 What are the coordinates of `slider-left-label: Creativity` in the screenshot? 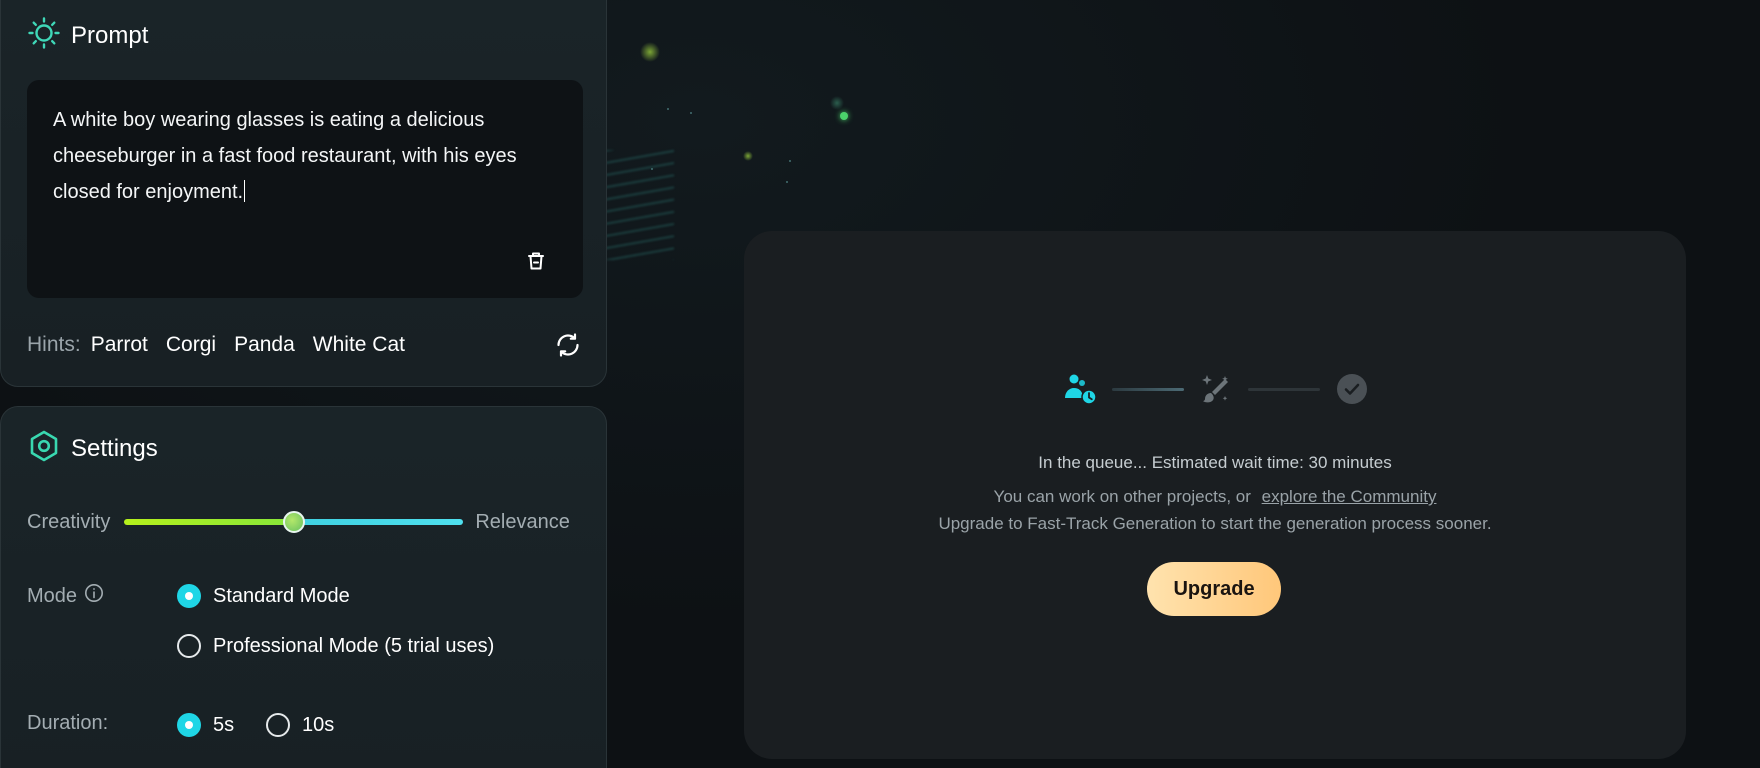 It's located at (69, 521).